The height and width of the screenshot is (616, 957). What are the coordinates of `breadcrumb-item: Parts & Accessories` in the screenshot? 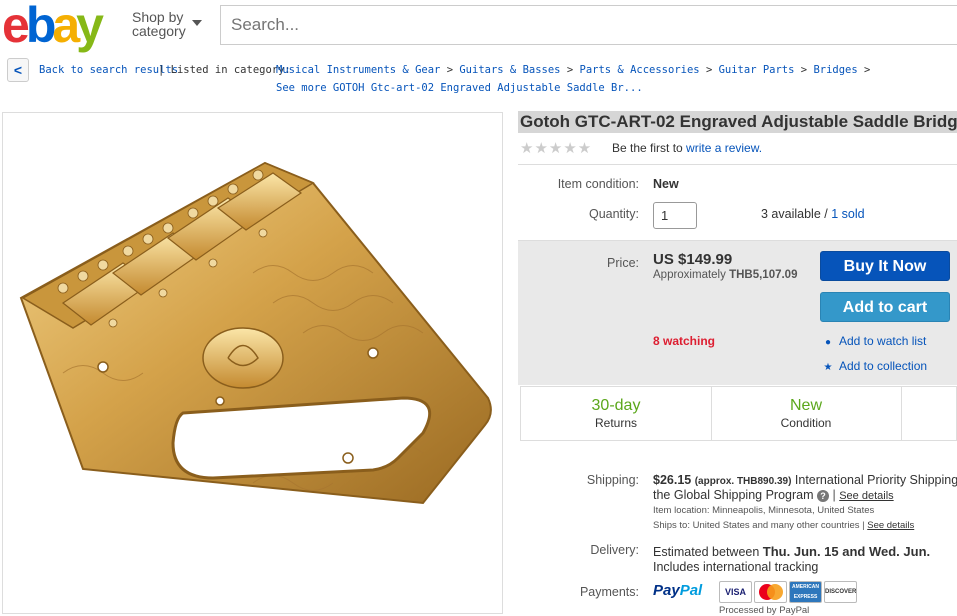 It's located at (640, 70).